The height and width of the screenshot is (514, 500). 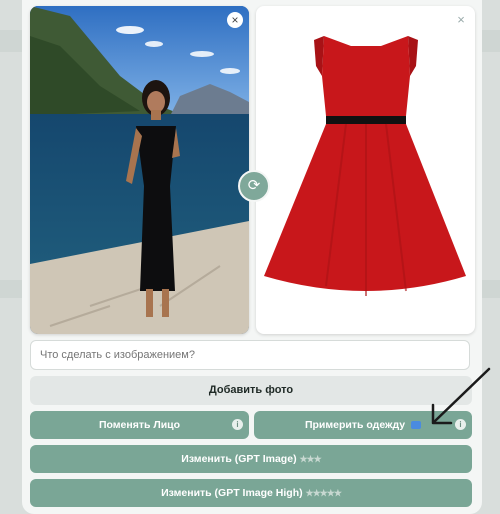 I want to click on change-face-label: Поменять Лицо, so click(x=139, y=425).